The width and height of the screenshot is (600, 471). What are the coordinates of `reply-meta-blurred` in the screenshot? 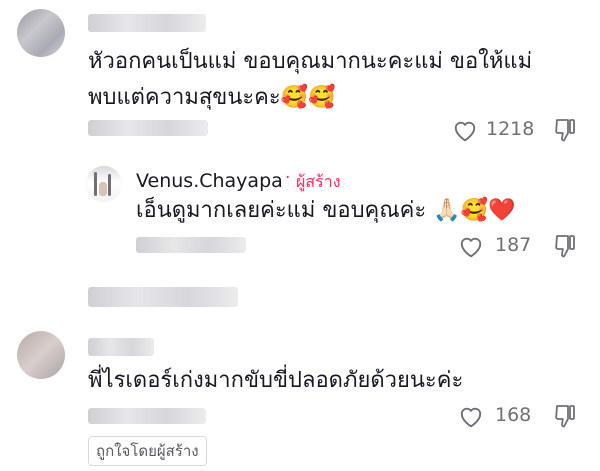 It's located at (191, 245).